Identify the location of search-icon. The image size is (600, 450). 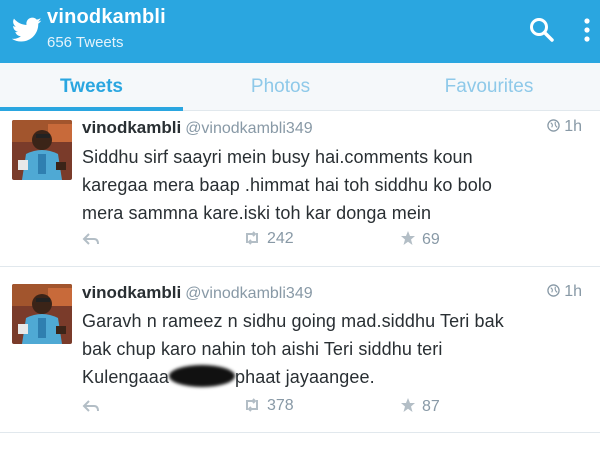
(542, 30).